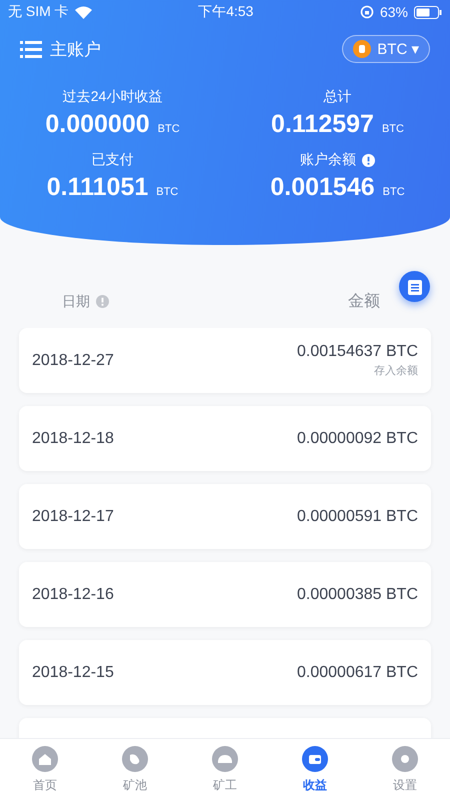 This screenshot has height=800, width=450. What do you see at coordinates (97, 187) in the screenshot?
I see `stat-value: 0.111051` at bounding box center [97, 187].